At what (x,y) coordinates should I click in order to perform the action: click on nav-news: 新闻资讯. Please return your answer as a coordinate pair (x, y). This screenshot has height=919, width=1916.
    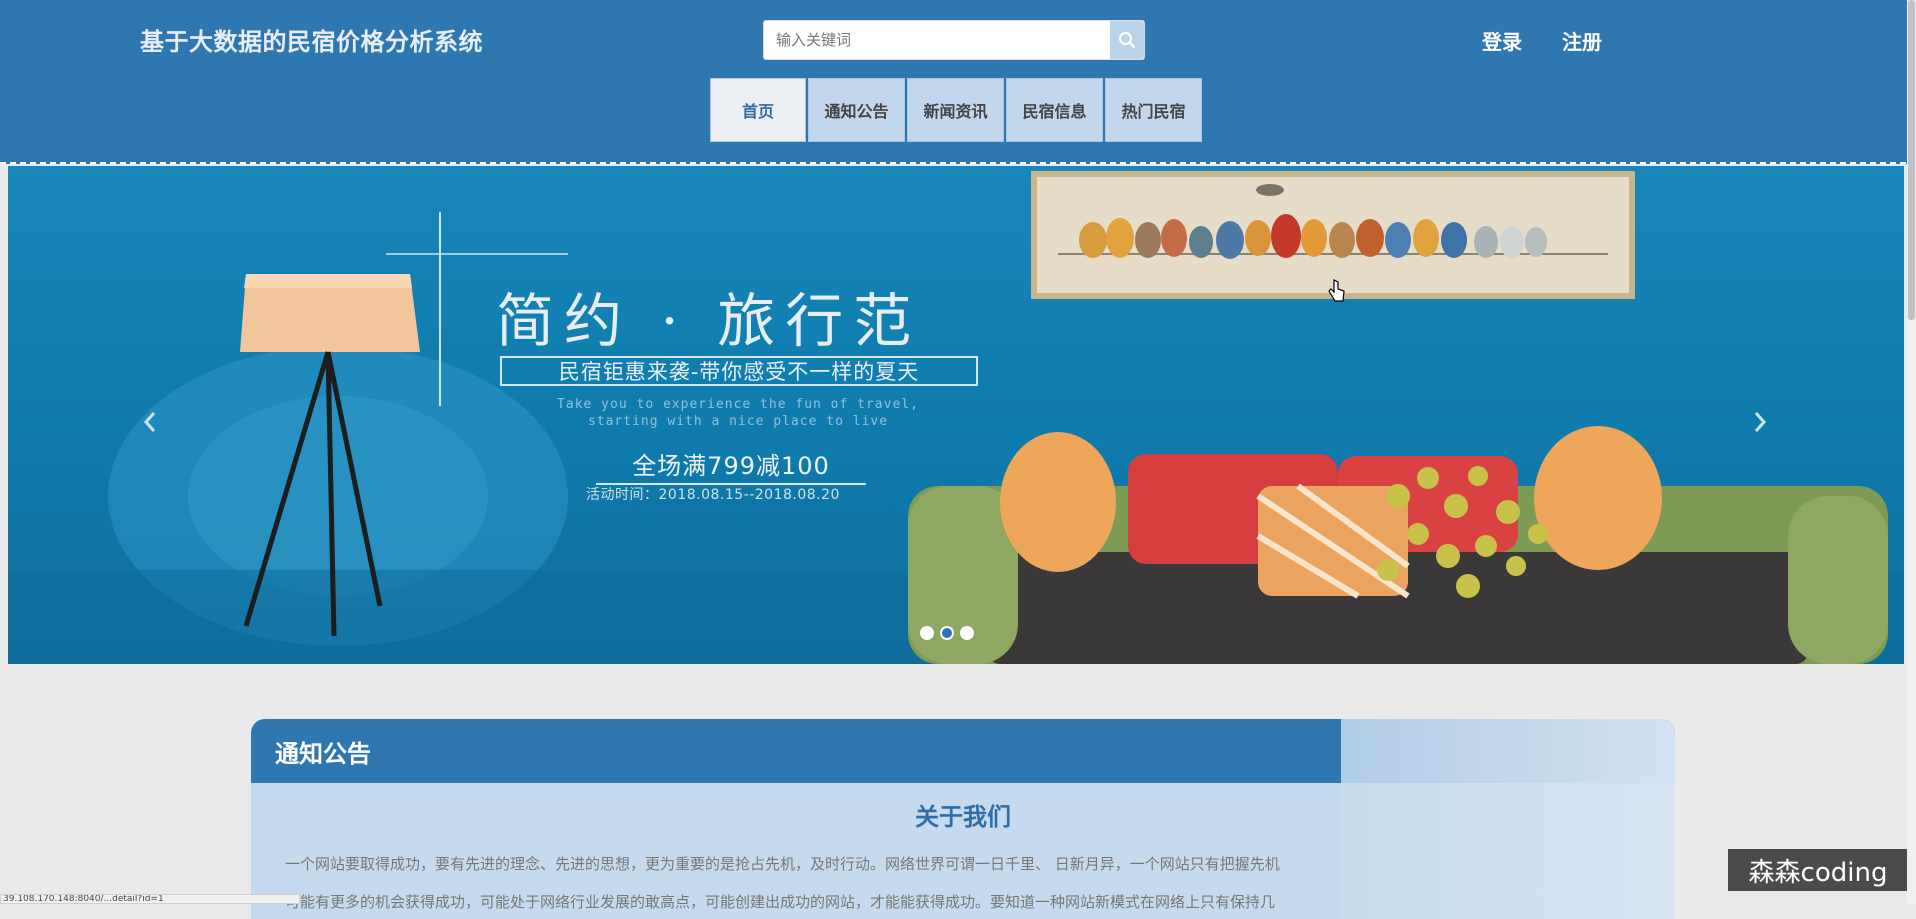
    Looking at the image, I should click on (955, 110).